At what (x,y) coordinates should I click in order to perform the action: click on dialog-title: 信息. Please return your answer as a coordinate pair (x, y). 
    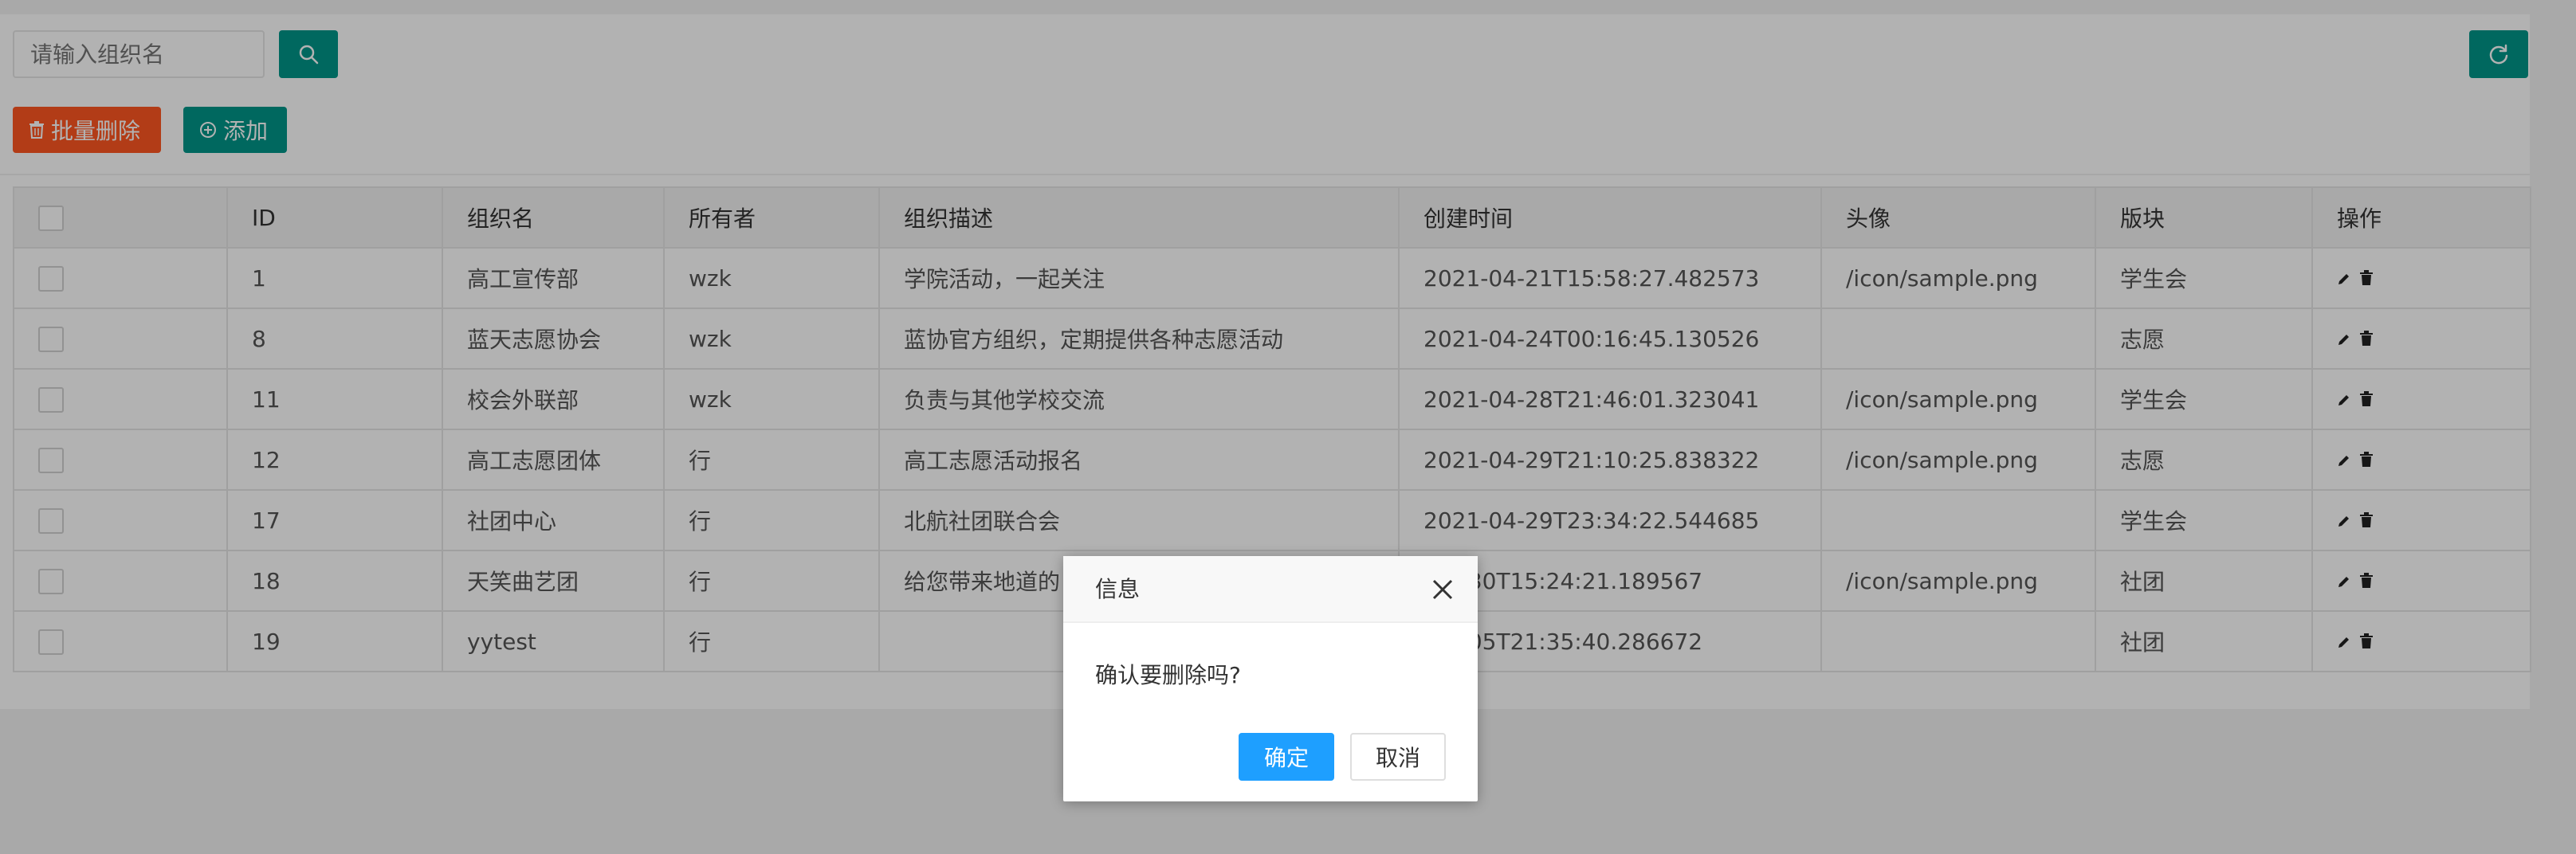
    Looking at the image, I should click on (1118, 589).